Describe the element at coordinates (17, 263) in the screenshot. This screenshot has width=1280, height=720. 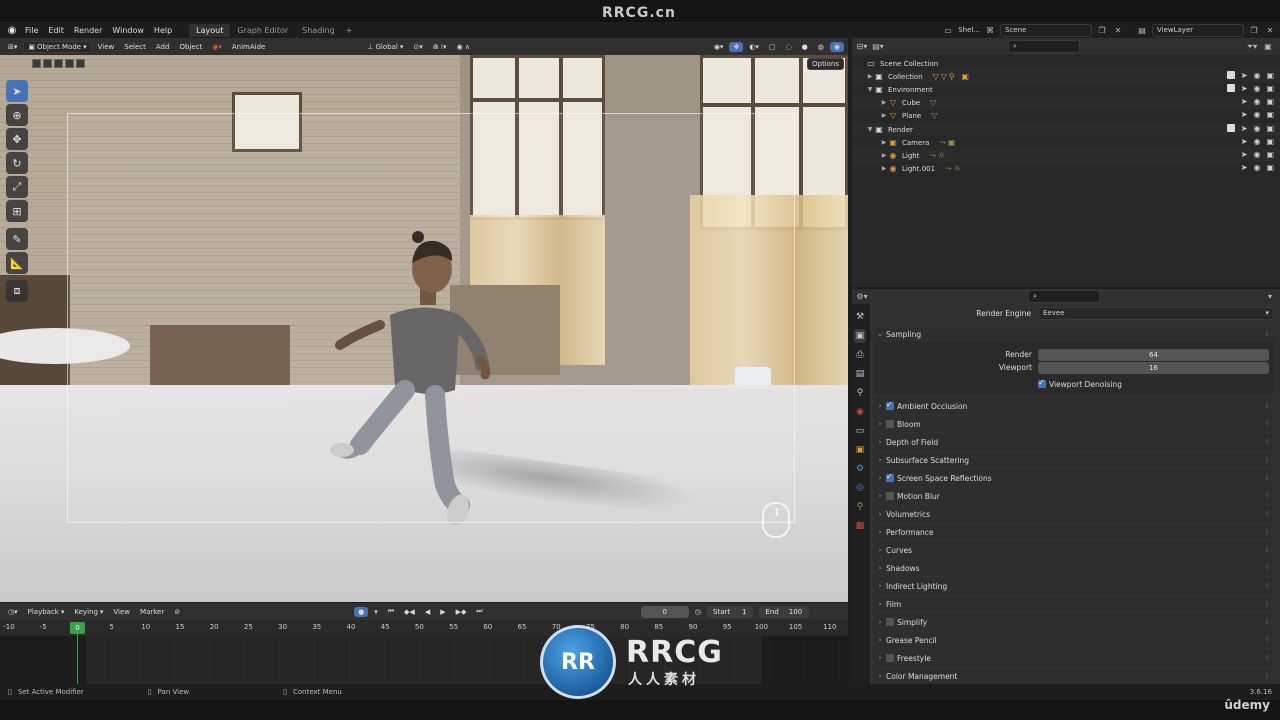
I see `measure-tool-icon: 📐` at that location.